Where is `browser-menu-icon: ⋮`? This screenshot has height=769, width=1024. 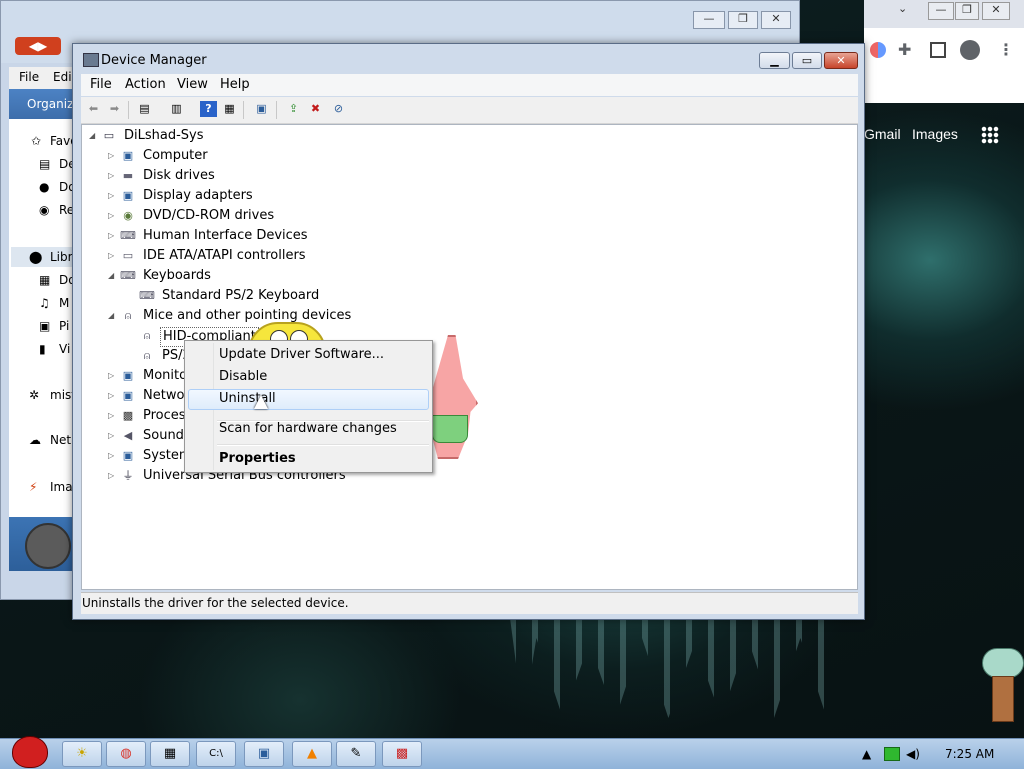
browser-menu-icon: ⋮ is located at coordinates (1006, 49).